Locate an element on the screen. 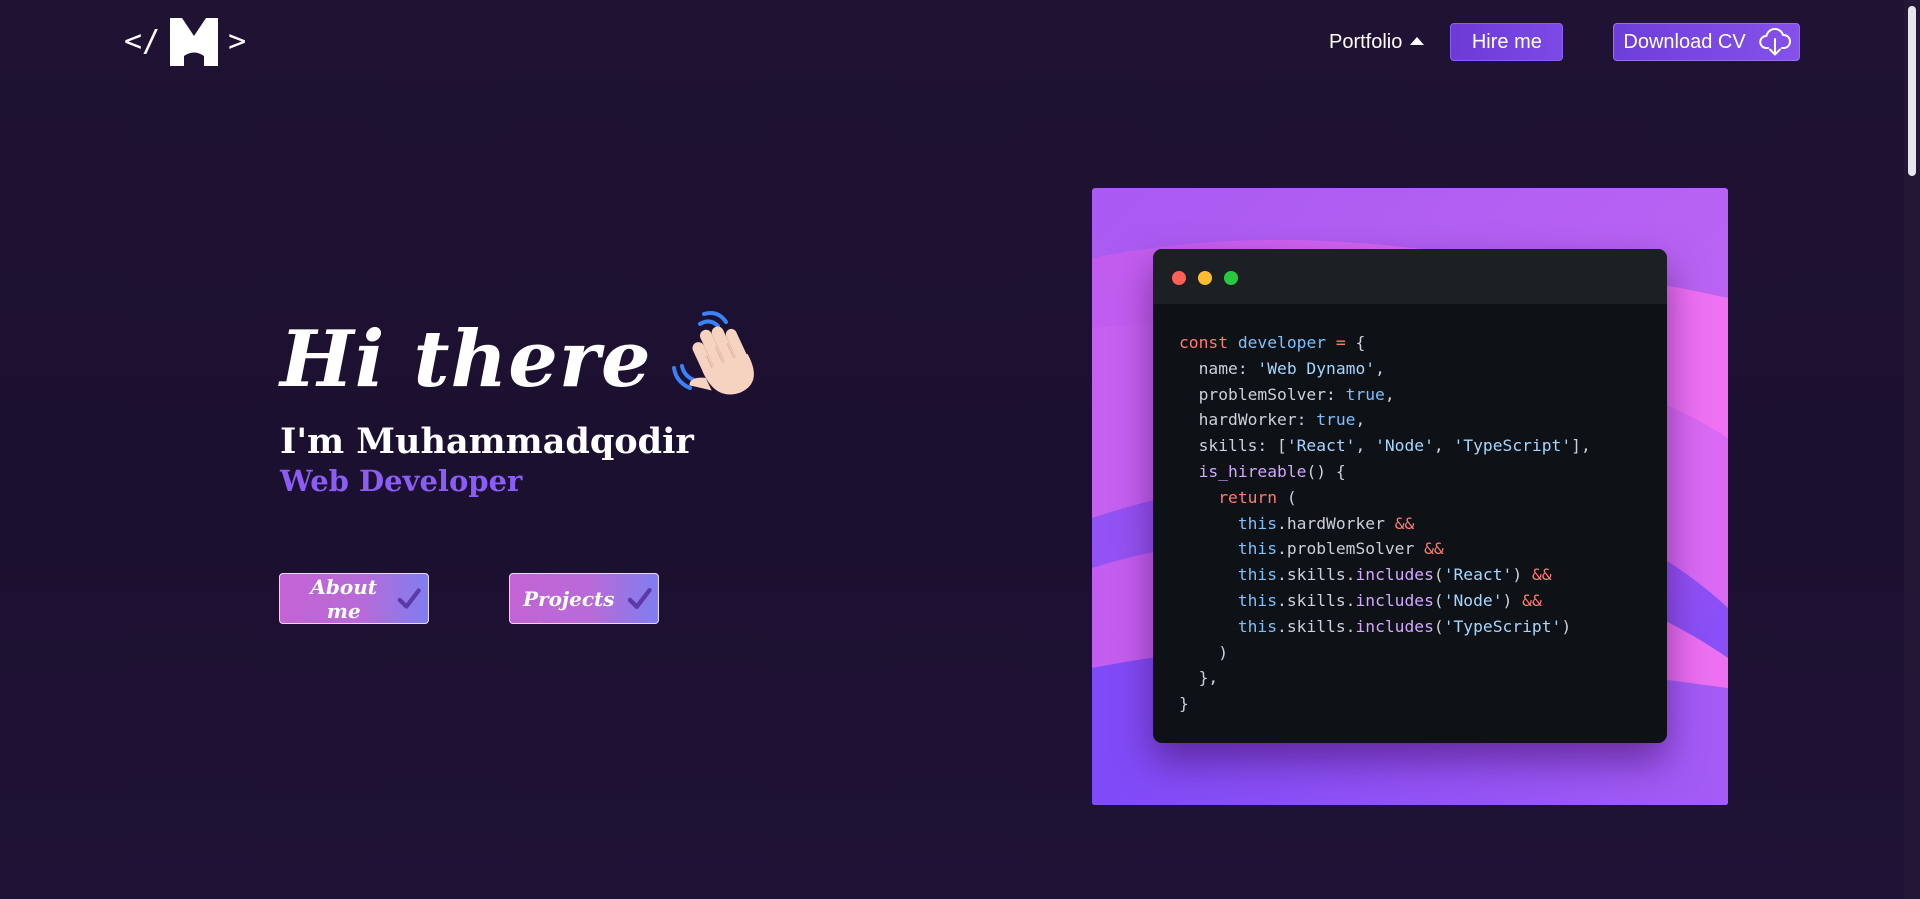  waving-hand-icon is located at coordinates (712, 353).